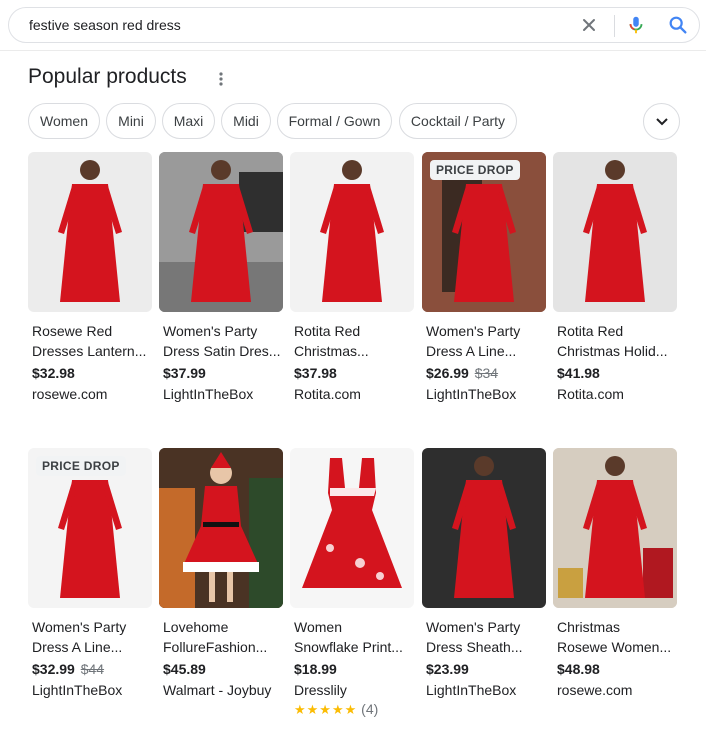 Image resolution: width=706 pixels, height=738 pixels. Describe the element at coordinates (92, 669) in the screenshot. I see `original-price: $44` at that location.